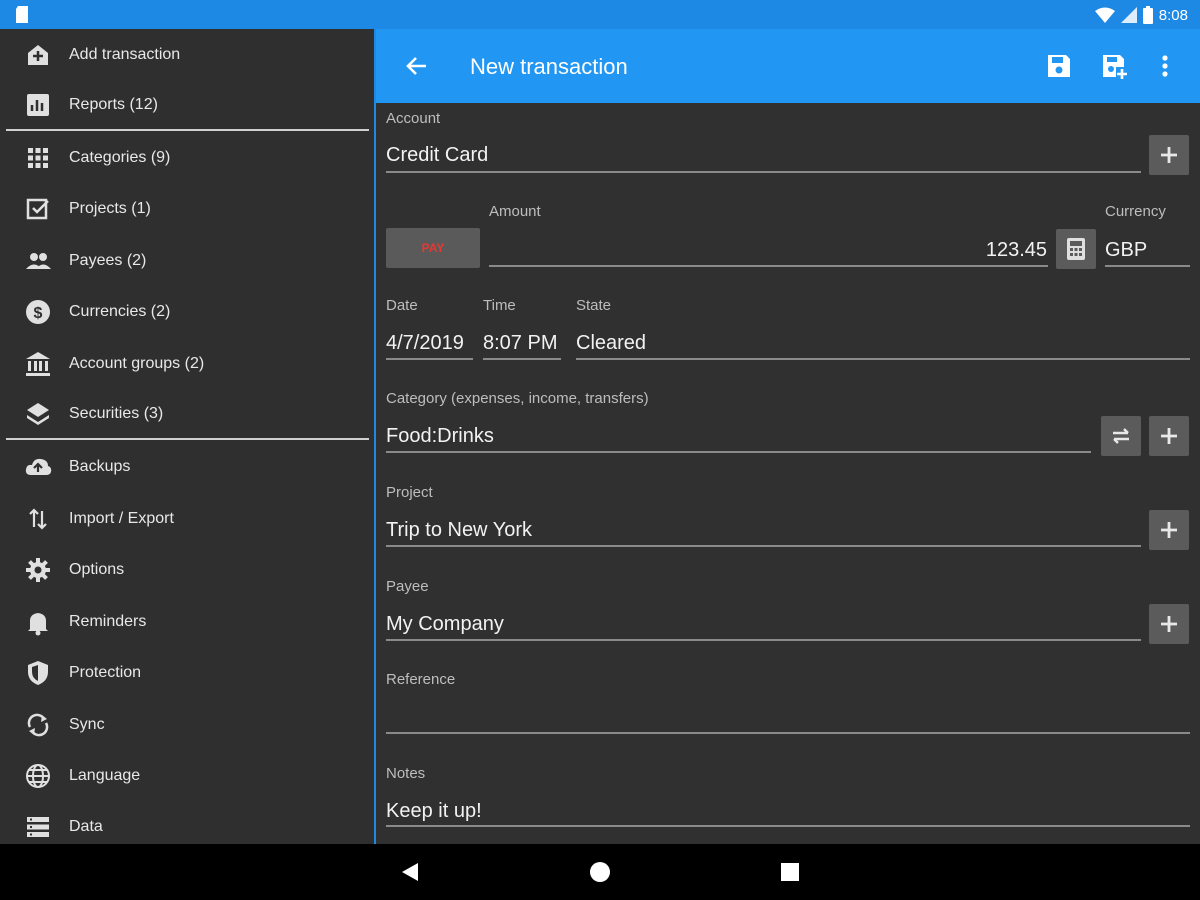 This screenshot has width=1200, height=900. Describe the element at coordinates (406, 773) in the screenshot. I see `notes-label: Notes` at that location.